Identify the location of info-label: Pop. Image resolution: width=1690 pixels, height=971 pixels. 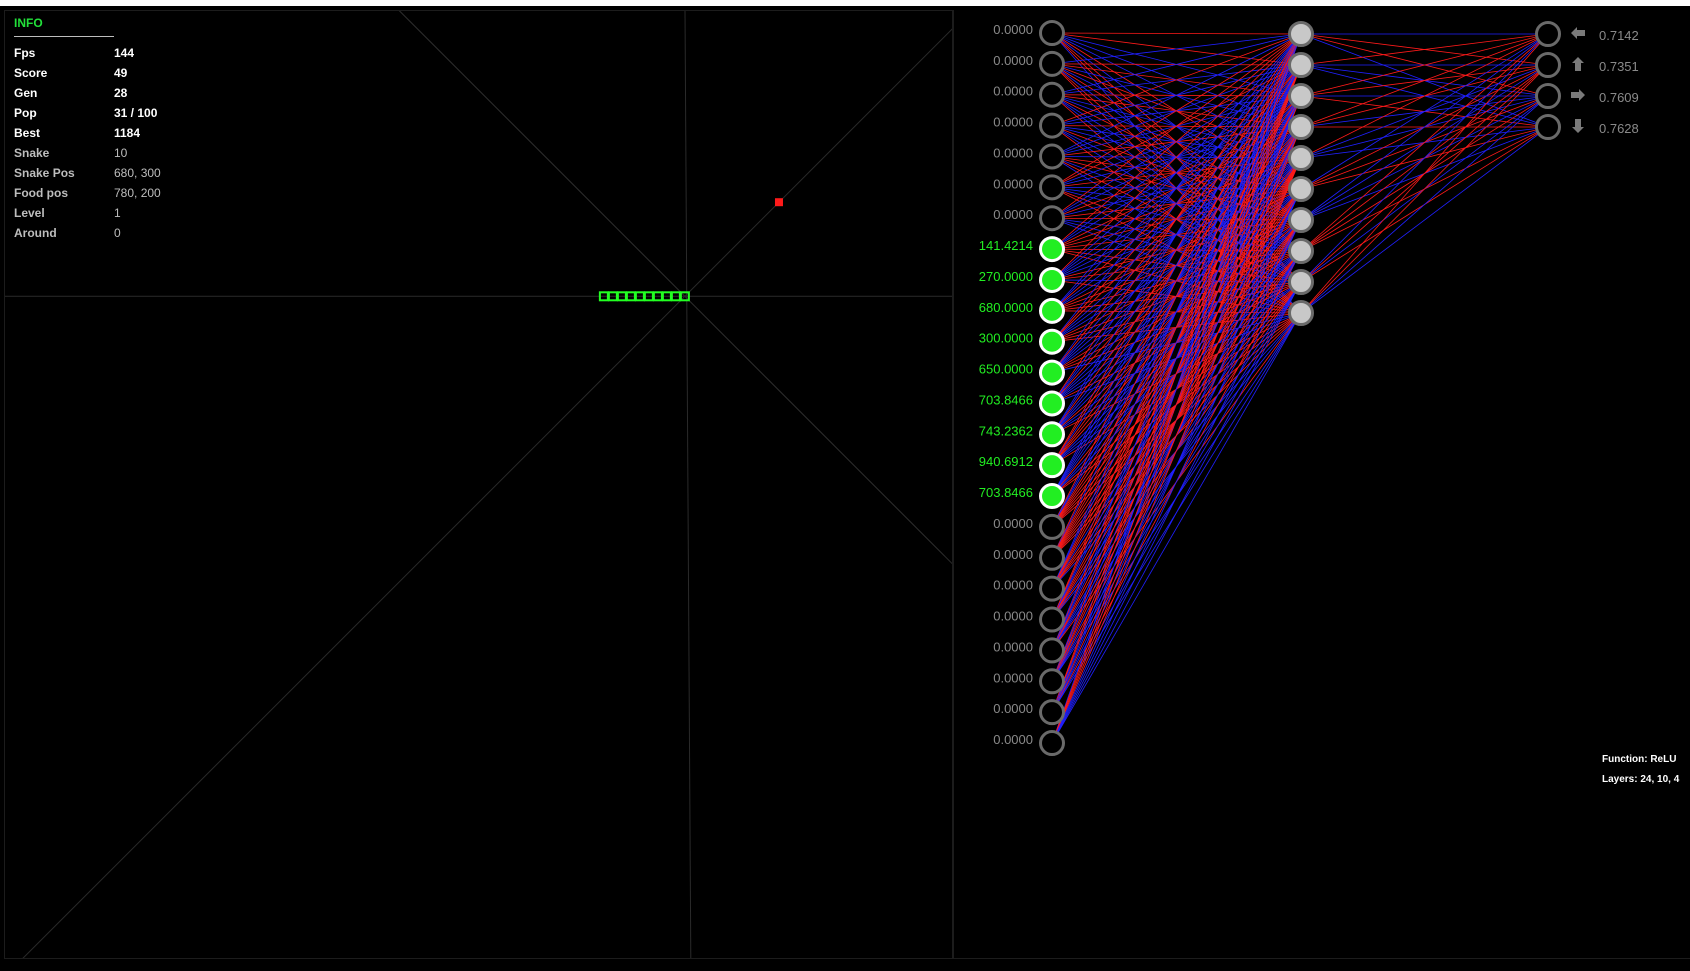
(25, 113).